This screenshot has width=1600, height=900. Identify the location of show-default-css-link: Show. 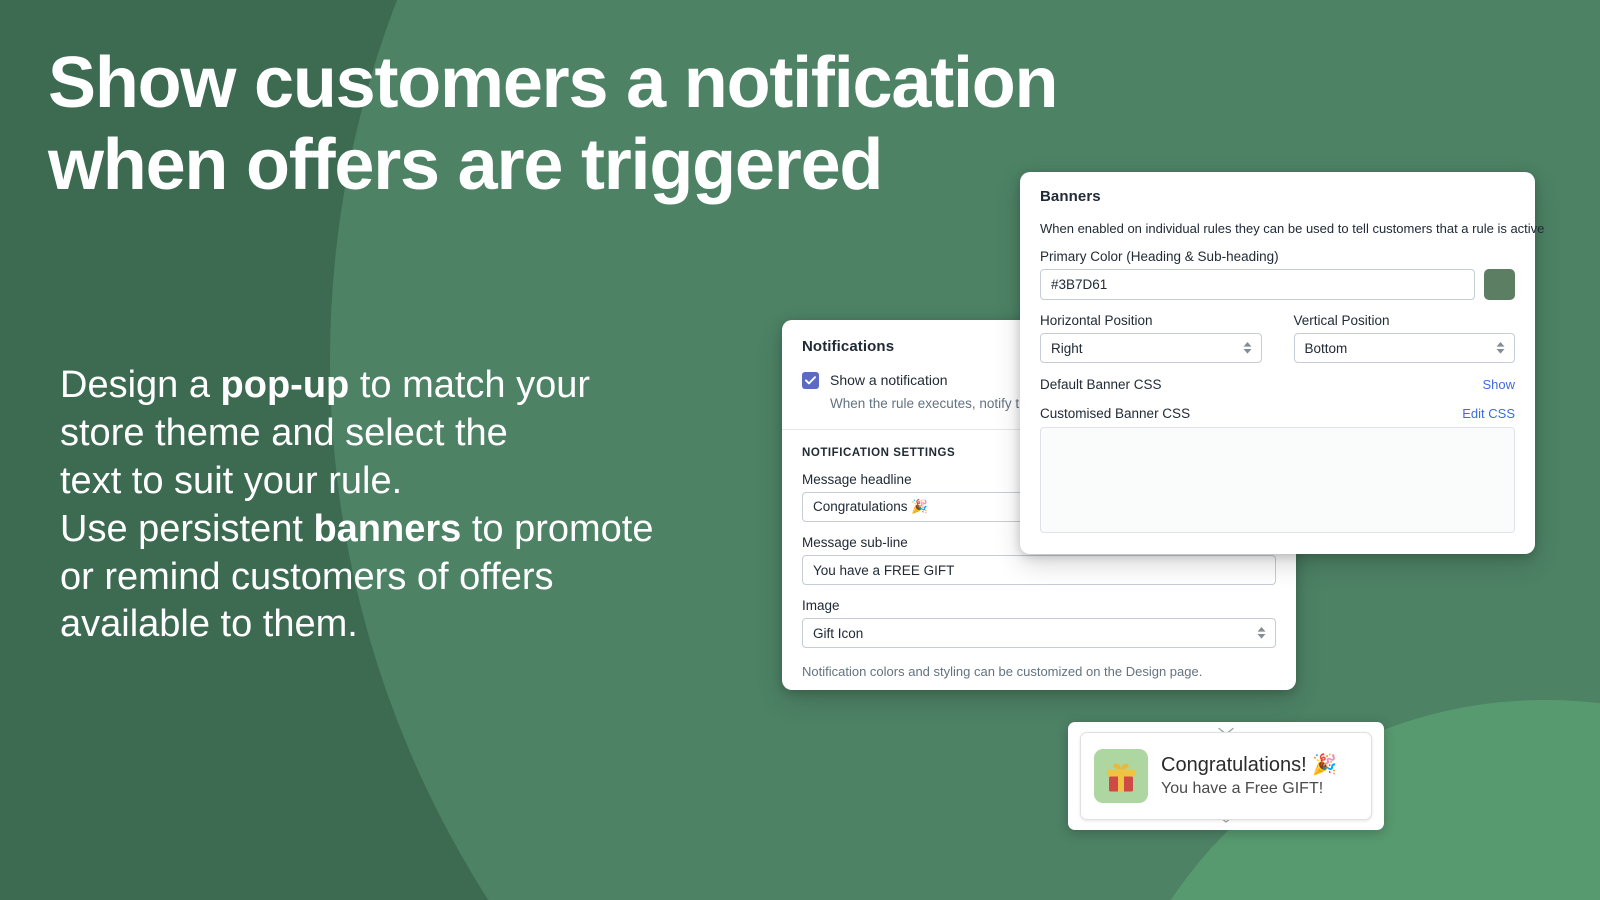
(1498, 384).